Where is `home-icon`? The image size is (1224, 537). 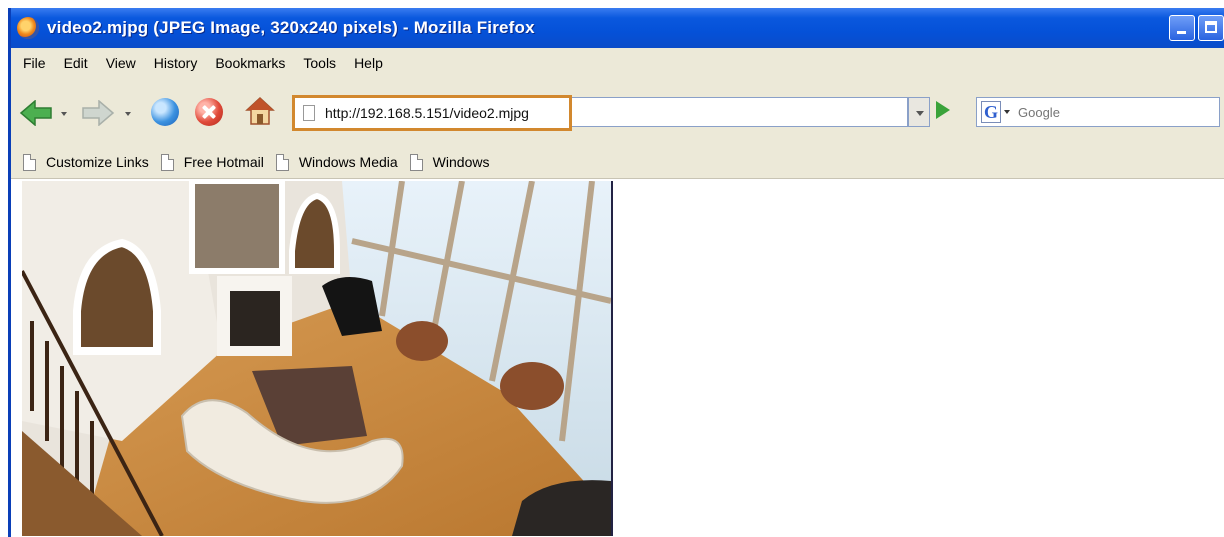
home-icon is located at coordinates (260, 111).